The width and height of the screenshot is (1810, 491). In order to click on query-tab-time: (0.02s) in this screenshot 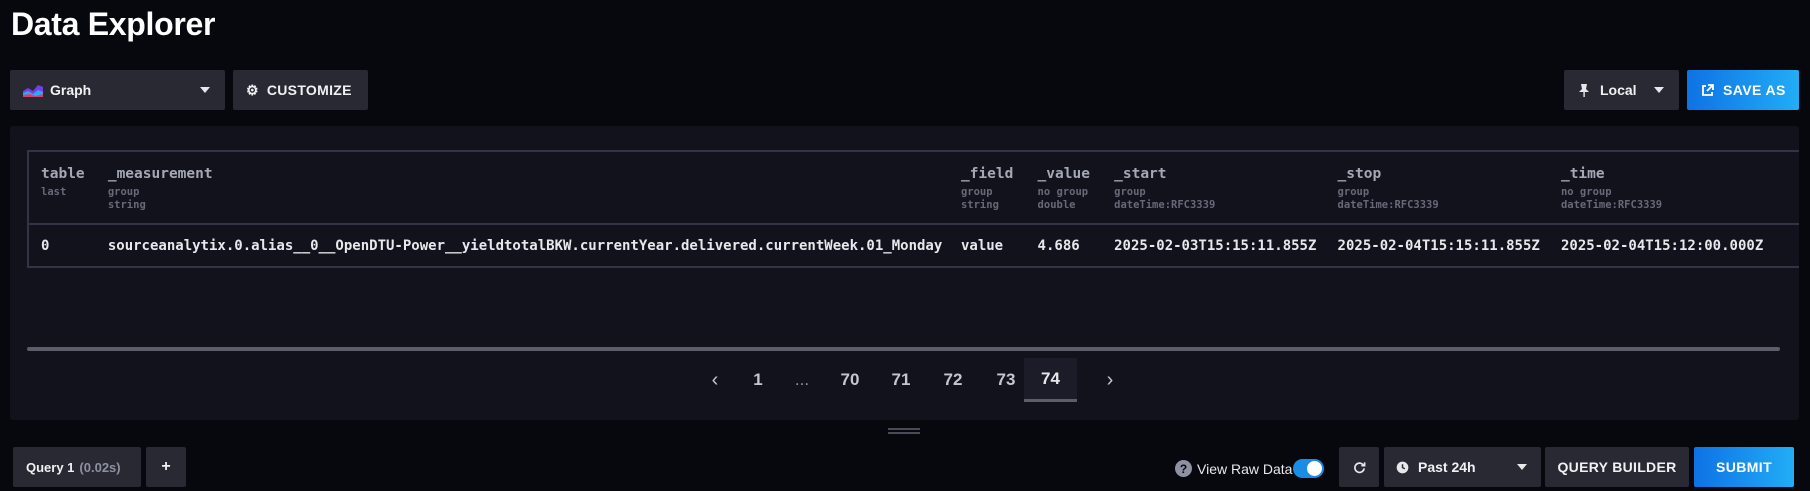, I will do `click(100, 467)`.